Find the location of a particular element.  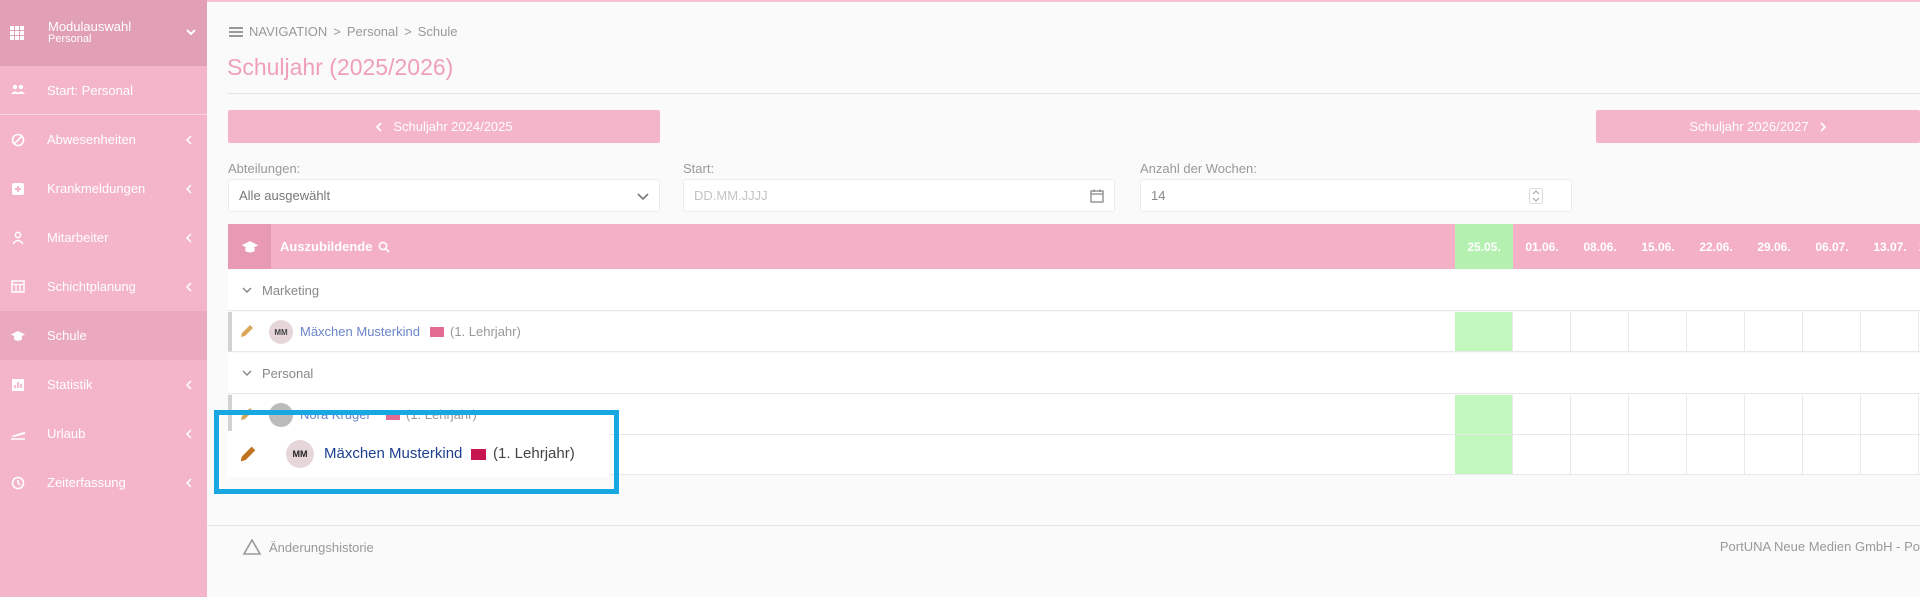

group-name: Marketing is located at coordinates (291, 290).